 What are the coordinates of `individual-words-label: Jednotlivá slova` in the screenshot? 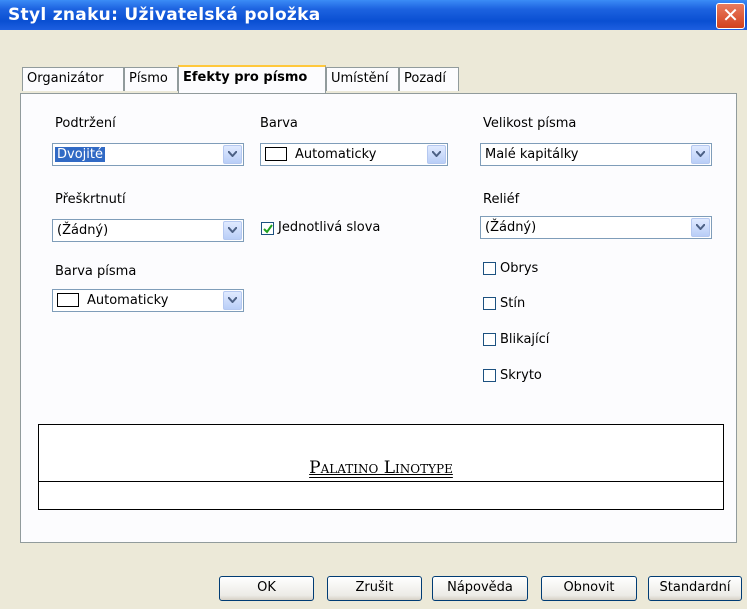 It's located at (329, 227).